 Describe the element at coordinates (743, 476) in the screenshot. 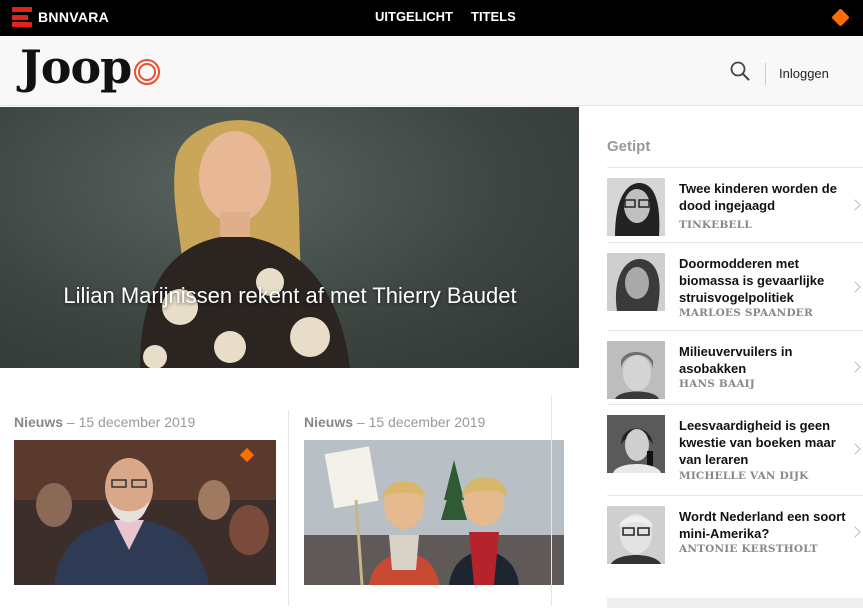

I see `sidebar-item-author: MICHELLE VAN DIJK` at that location.